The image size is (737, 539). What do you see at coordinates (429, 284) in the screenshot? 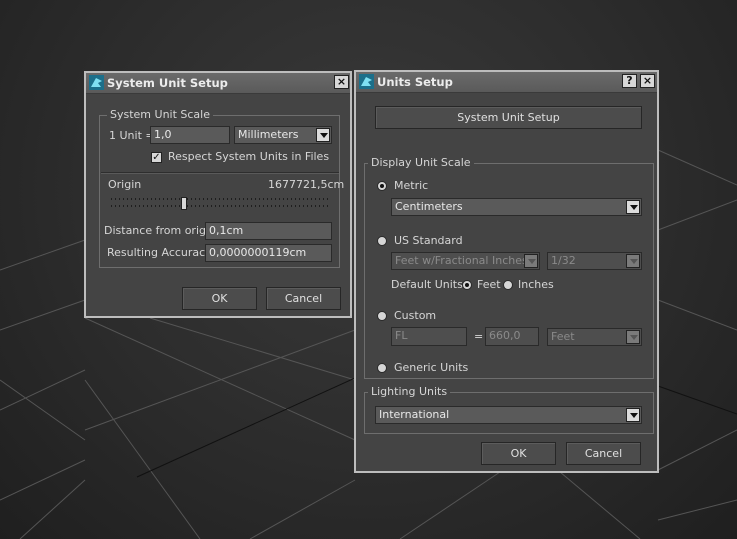
I see `default-units-label: Default Units:` at bounding box center [429, 284].